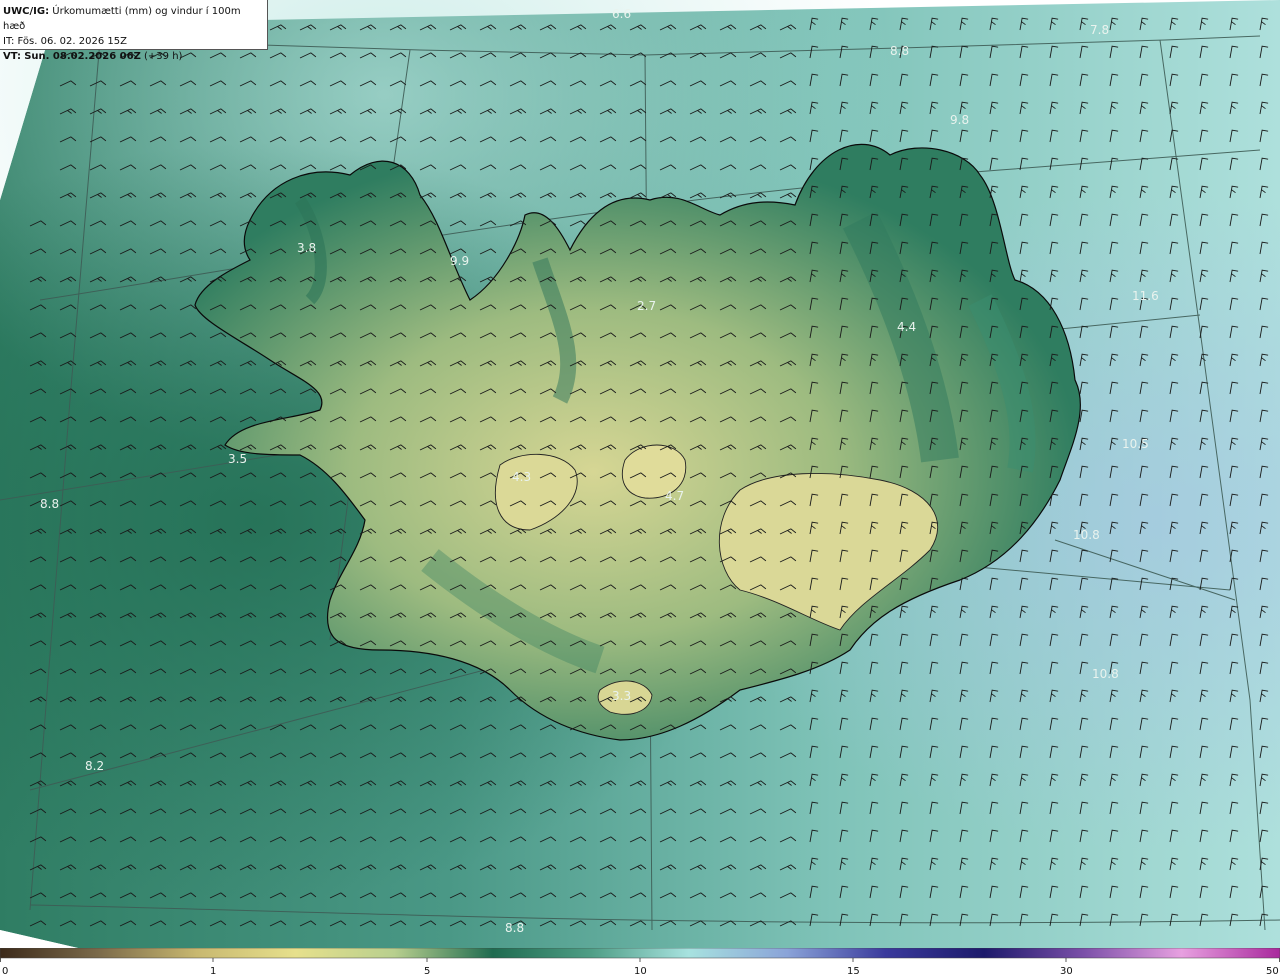 The image size is (1280, 978). What do you see at coordinates (640, 953) in the screenshot?
I see `colorbar-gradient` at bounding box center [640, 953].